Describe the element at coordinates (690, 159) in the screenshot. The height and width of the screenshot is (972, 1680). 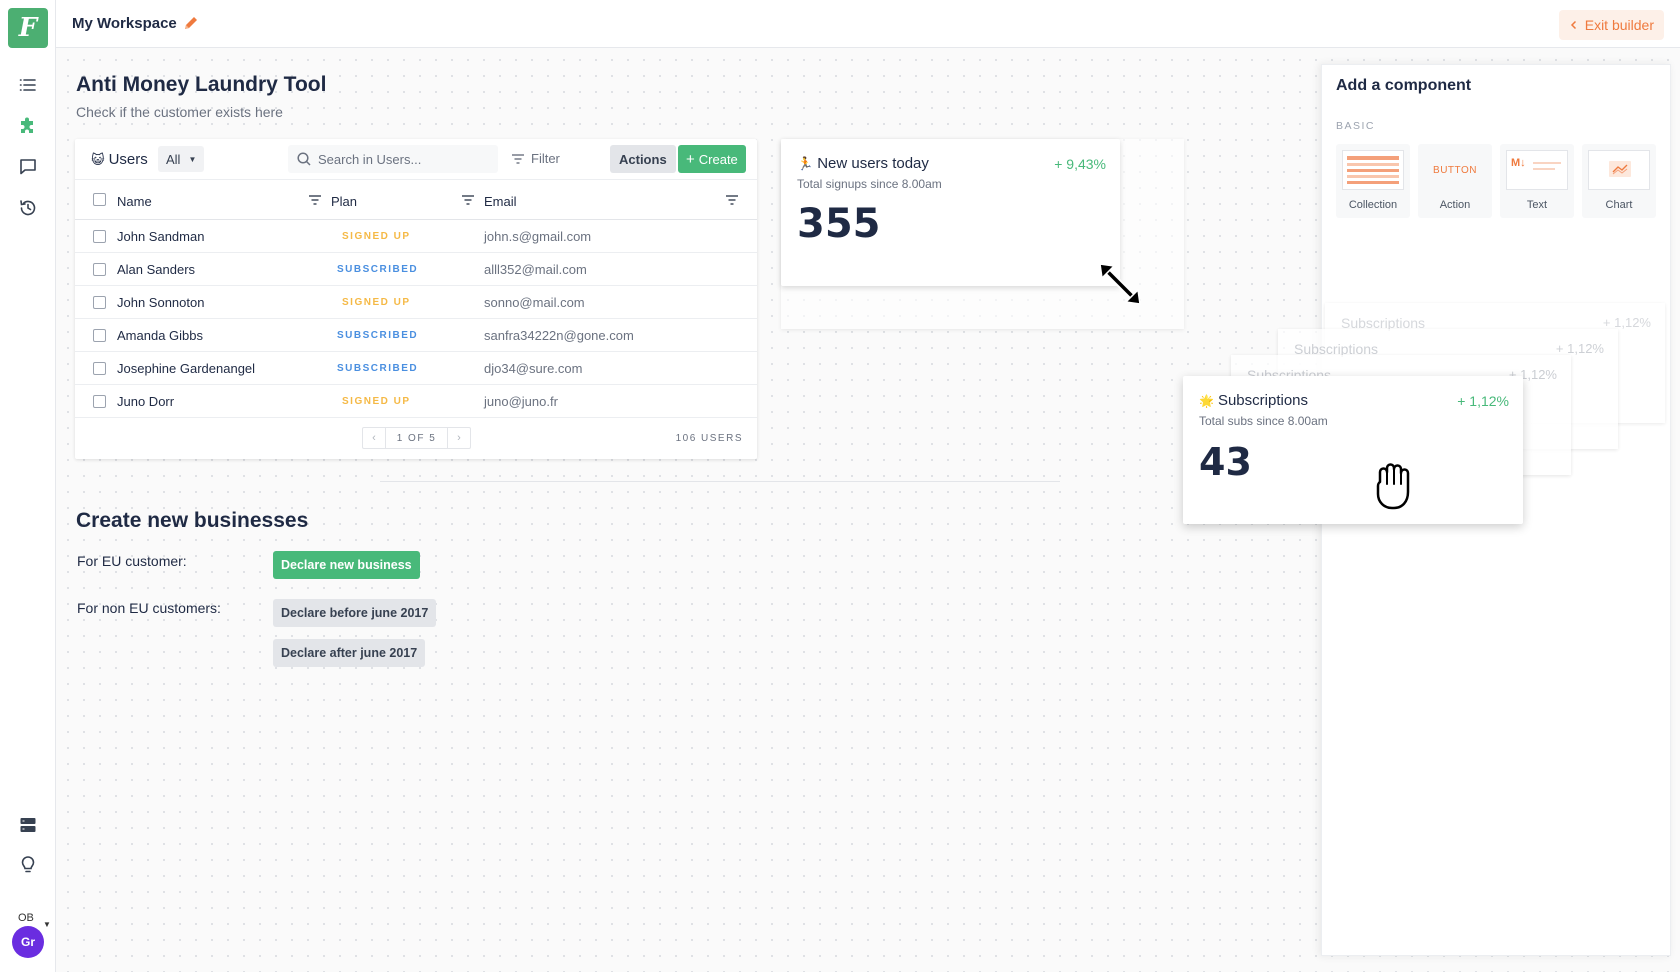
I see `plus-icon: +` at that location.